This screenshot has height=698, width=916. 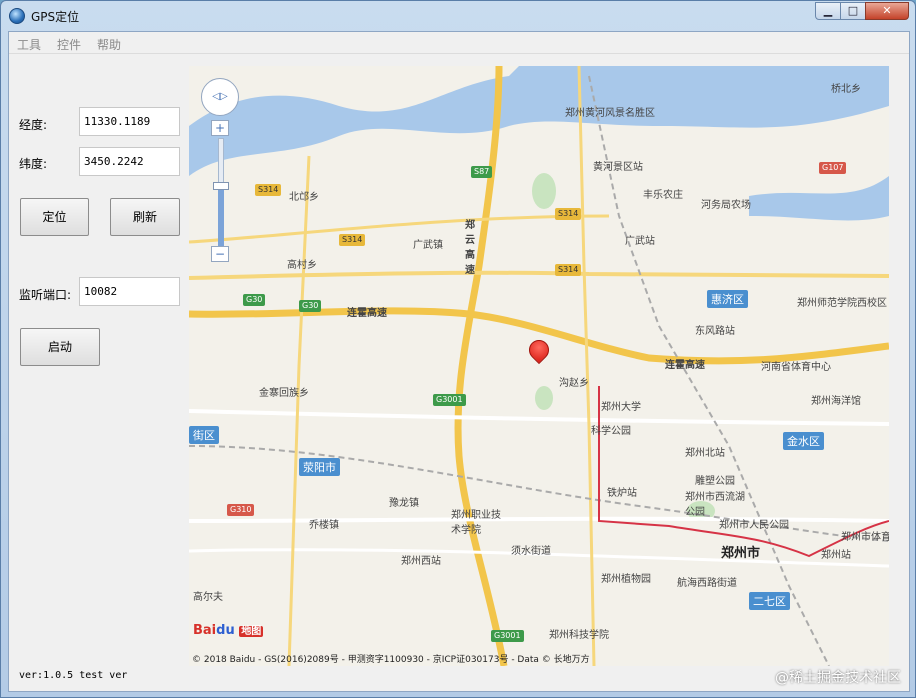 What do you see at coordinates (459, 43) in the screenshot?
I see `menu-bar: 工具 控件 帮助` at bounding box center [459, 43].